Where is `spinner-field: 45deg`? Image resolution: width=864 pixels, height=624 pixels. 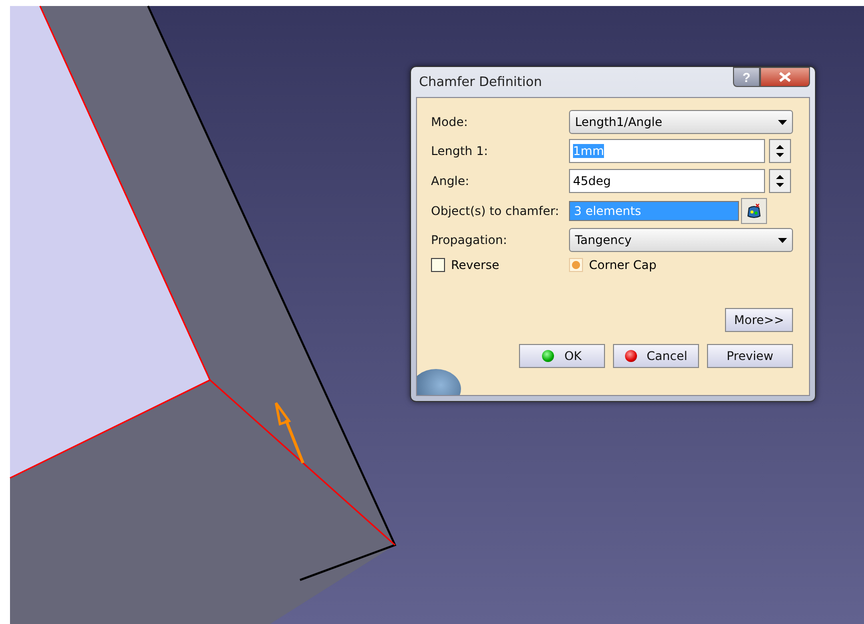 spinner-field: 45deg is located at coordinates (667, 181).